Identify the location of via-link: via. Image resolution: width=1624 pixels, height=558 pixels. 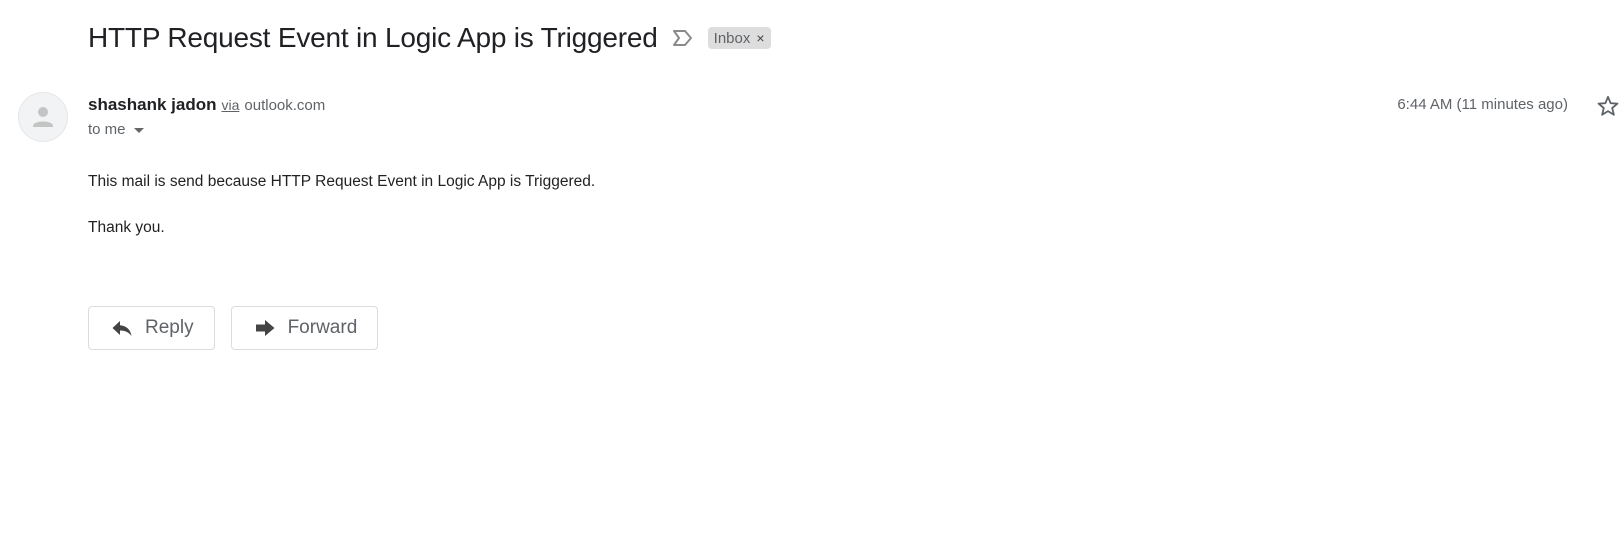
(230, 105).